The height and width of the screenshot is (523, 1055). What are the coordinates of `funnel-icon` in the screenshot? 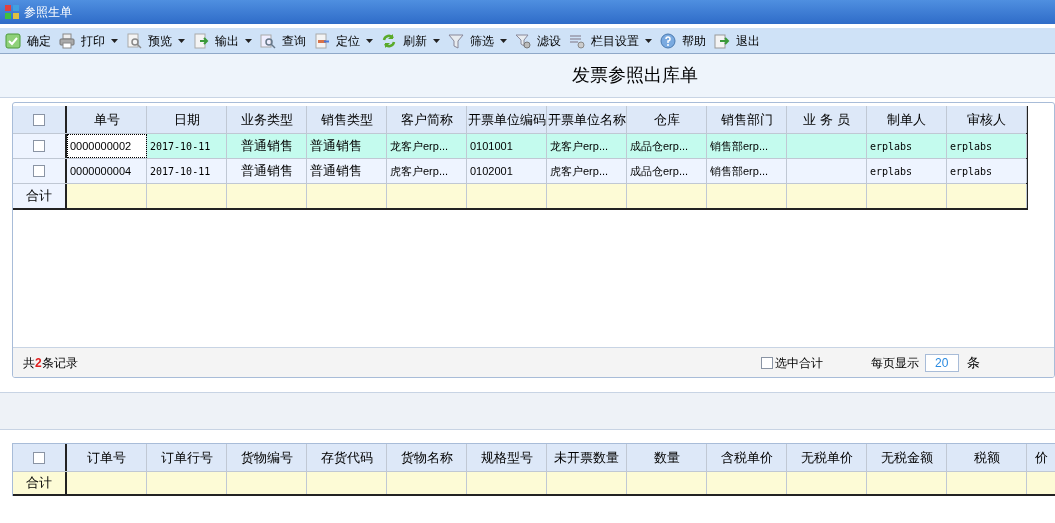 It's located at (456, 40).